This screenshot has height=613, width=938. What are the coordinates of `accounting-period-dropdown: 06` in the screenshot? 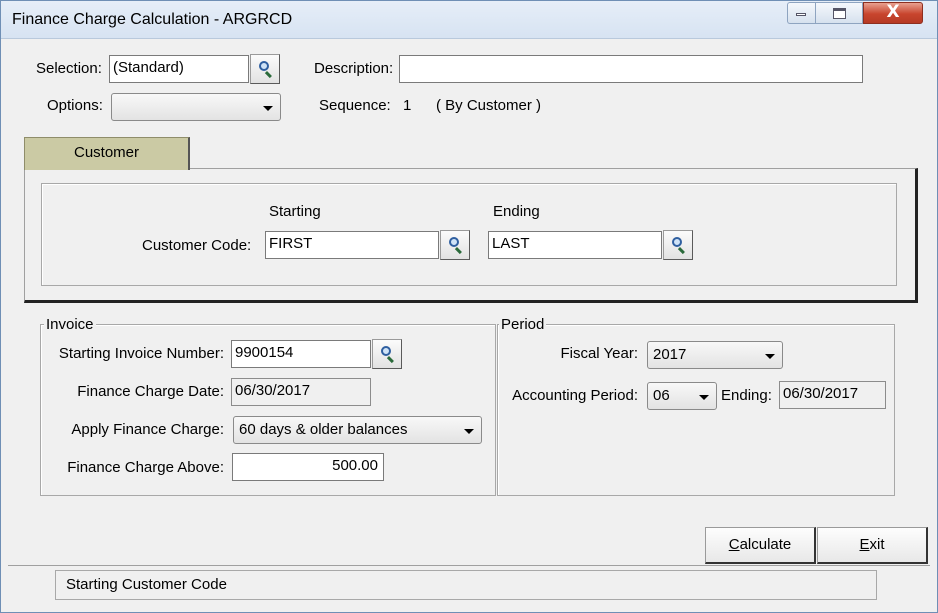 It's located at (682, 396).